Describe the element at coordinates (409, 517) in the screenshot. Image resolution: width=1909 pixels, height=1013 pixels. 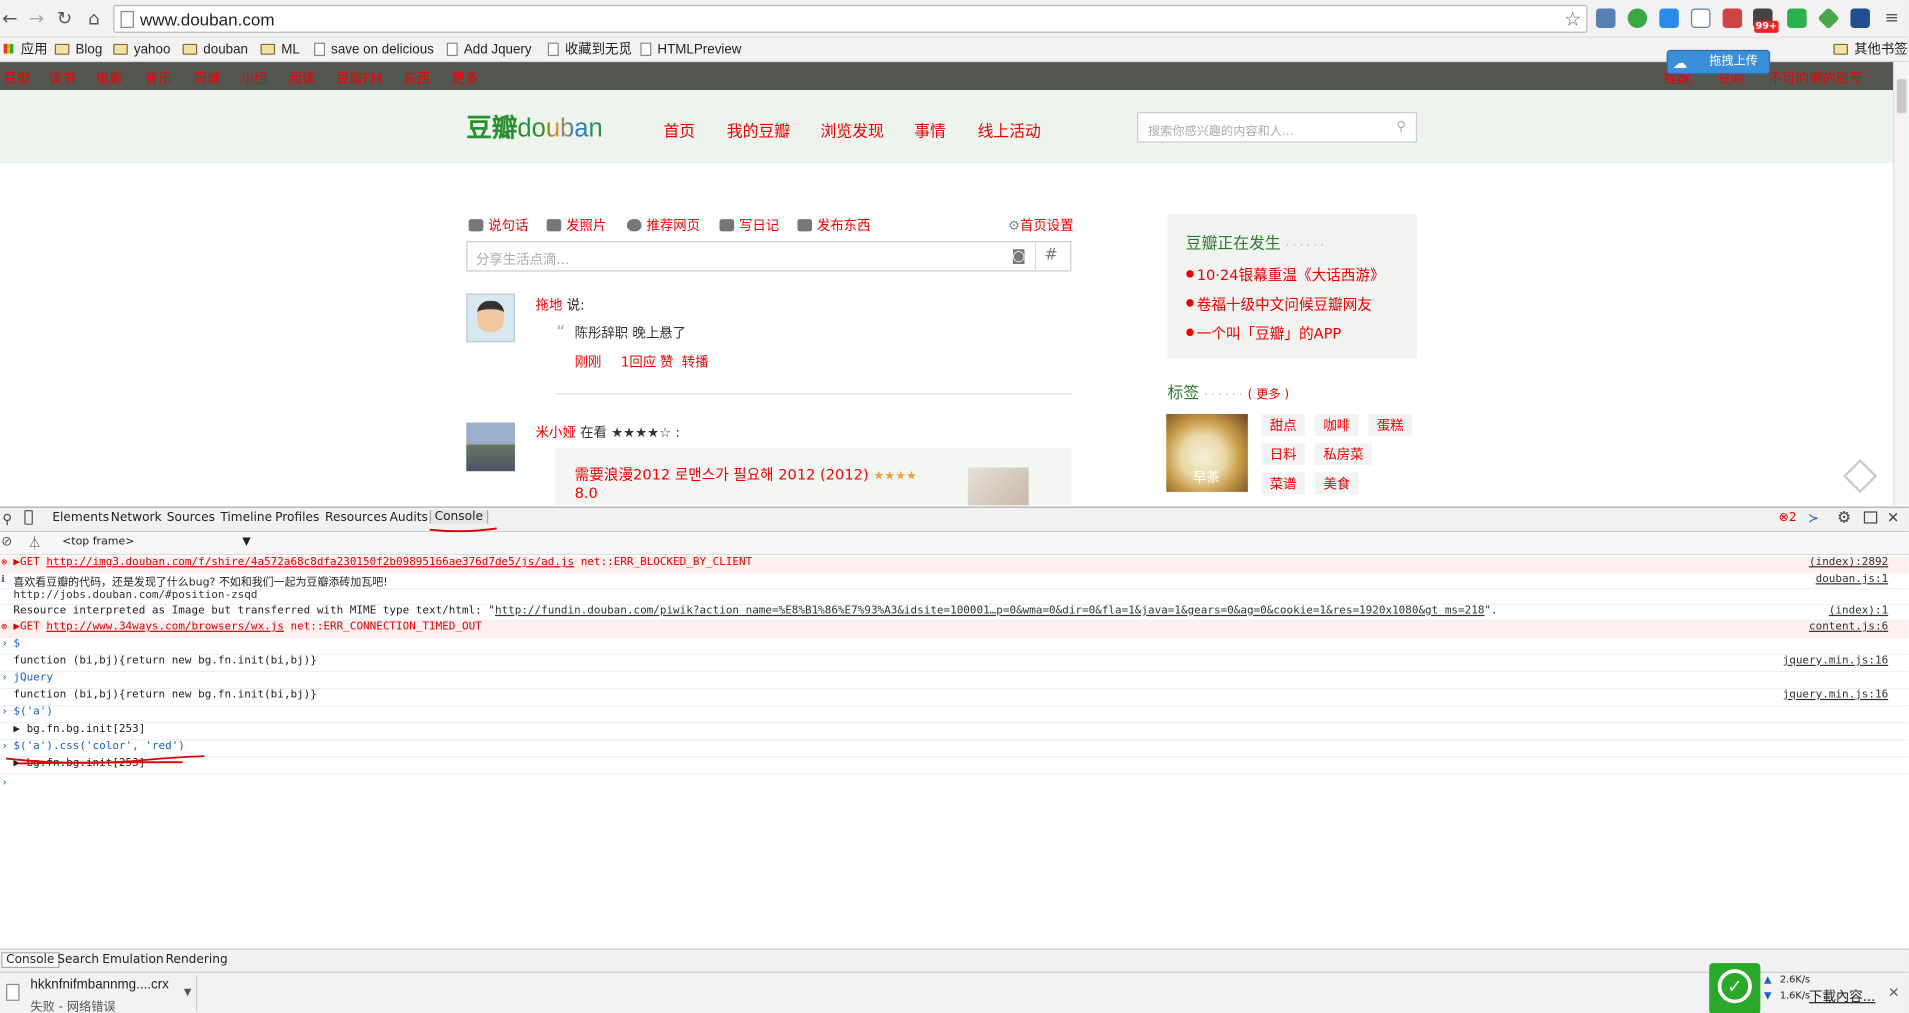
I see `tab-audits: Audits` at that location.